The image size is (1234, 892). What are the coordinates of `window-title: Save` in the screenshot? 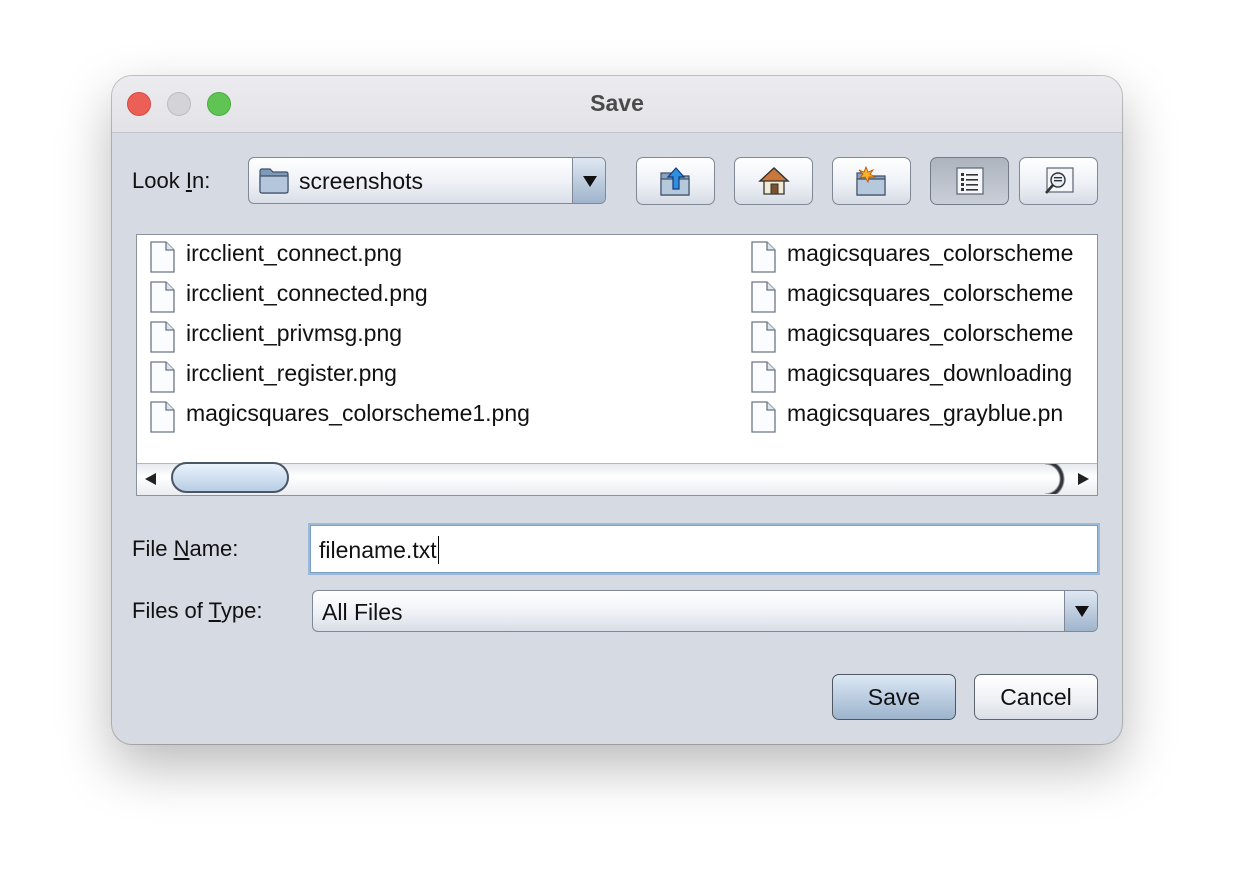 It's located at (617, 103).